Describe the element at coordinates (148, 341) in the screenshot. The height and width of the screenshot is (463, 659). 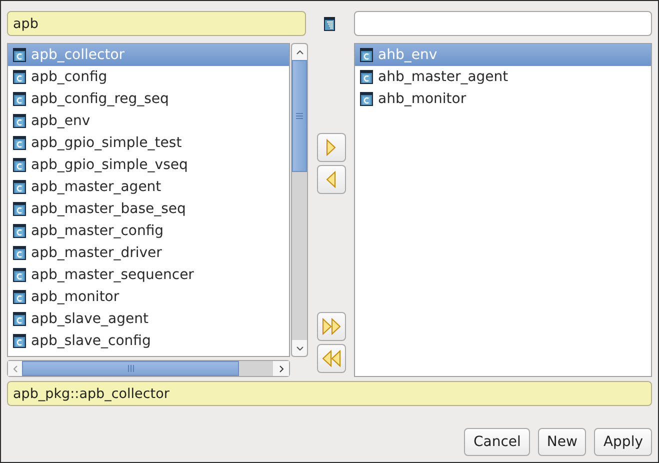
I see `list-item: apb_slave_config` at that location.